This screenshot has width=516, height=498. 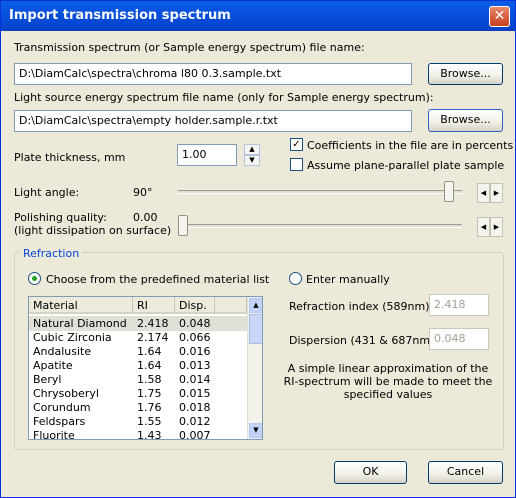 I want to click on plane-parallel-label: Assume plane-parallel plate sample, so click(x=406, y=165).